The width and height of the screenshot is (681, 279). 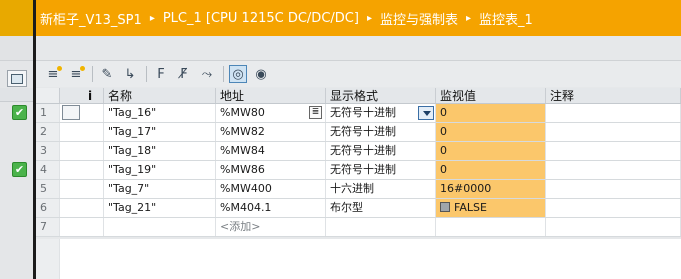 I want to click on left-panel: ✔ ✔, so click(x=16, y=157).